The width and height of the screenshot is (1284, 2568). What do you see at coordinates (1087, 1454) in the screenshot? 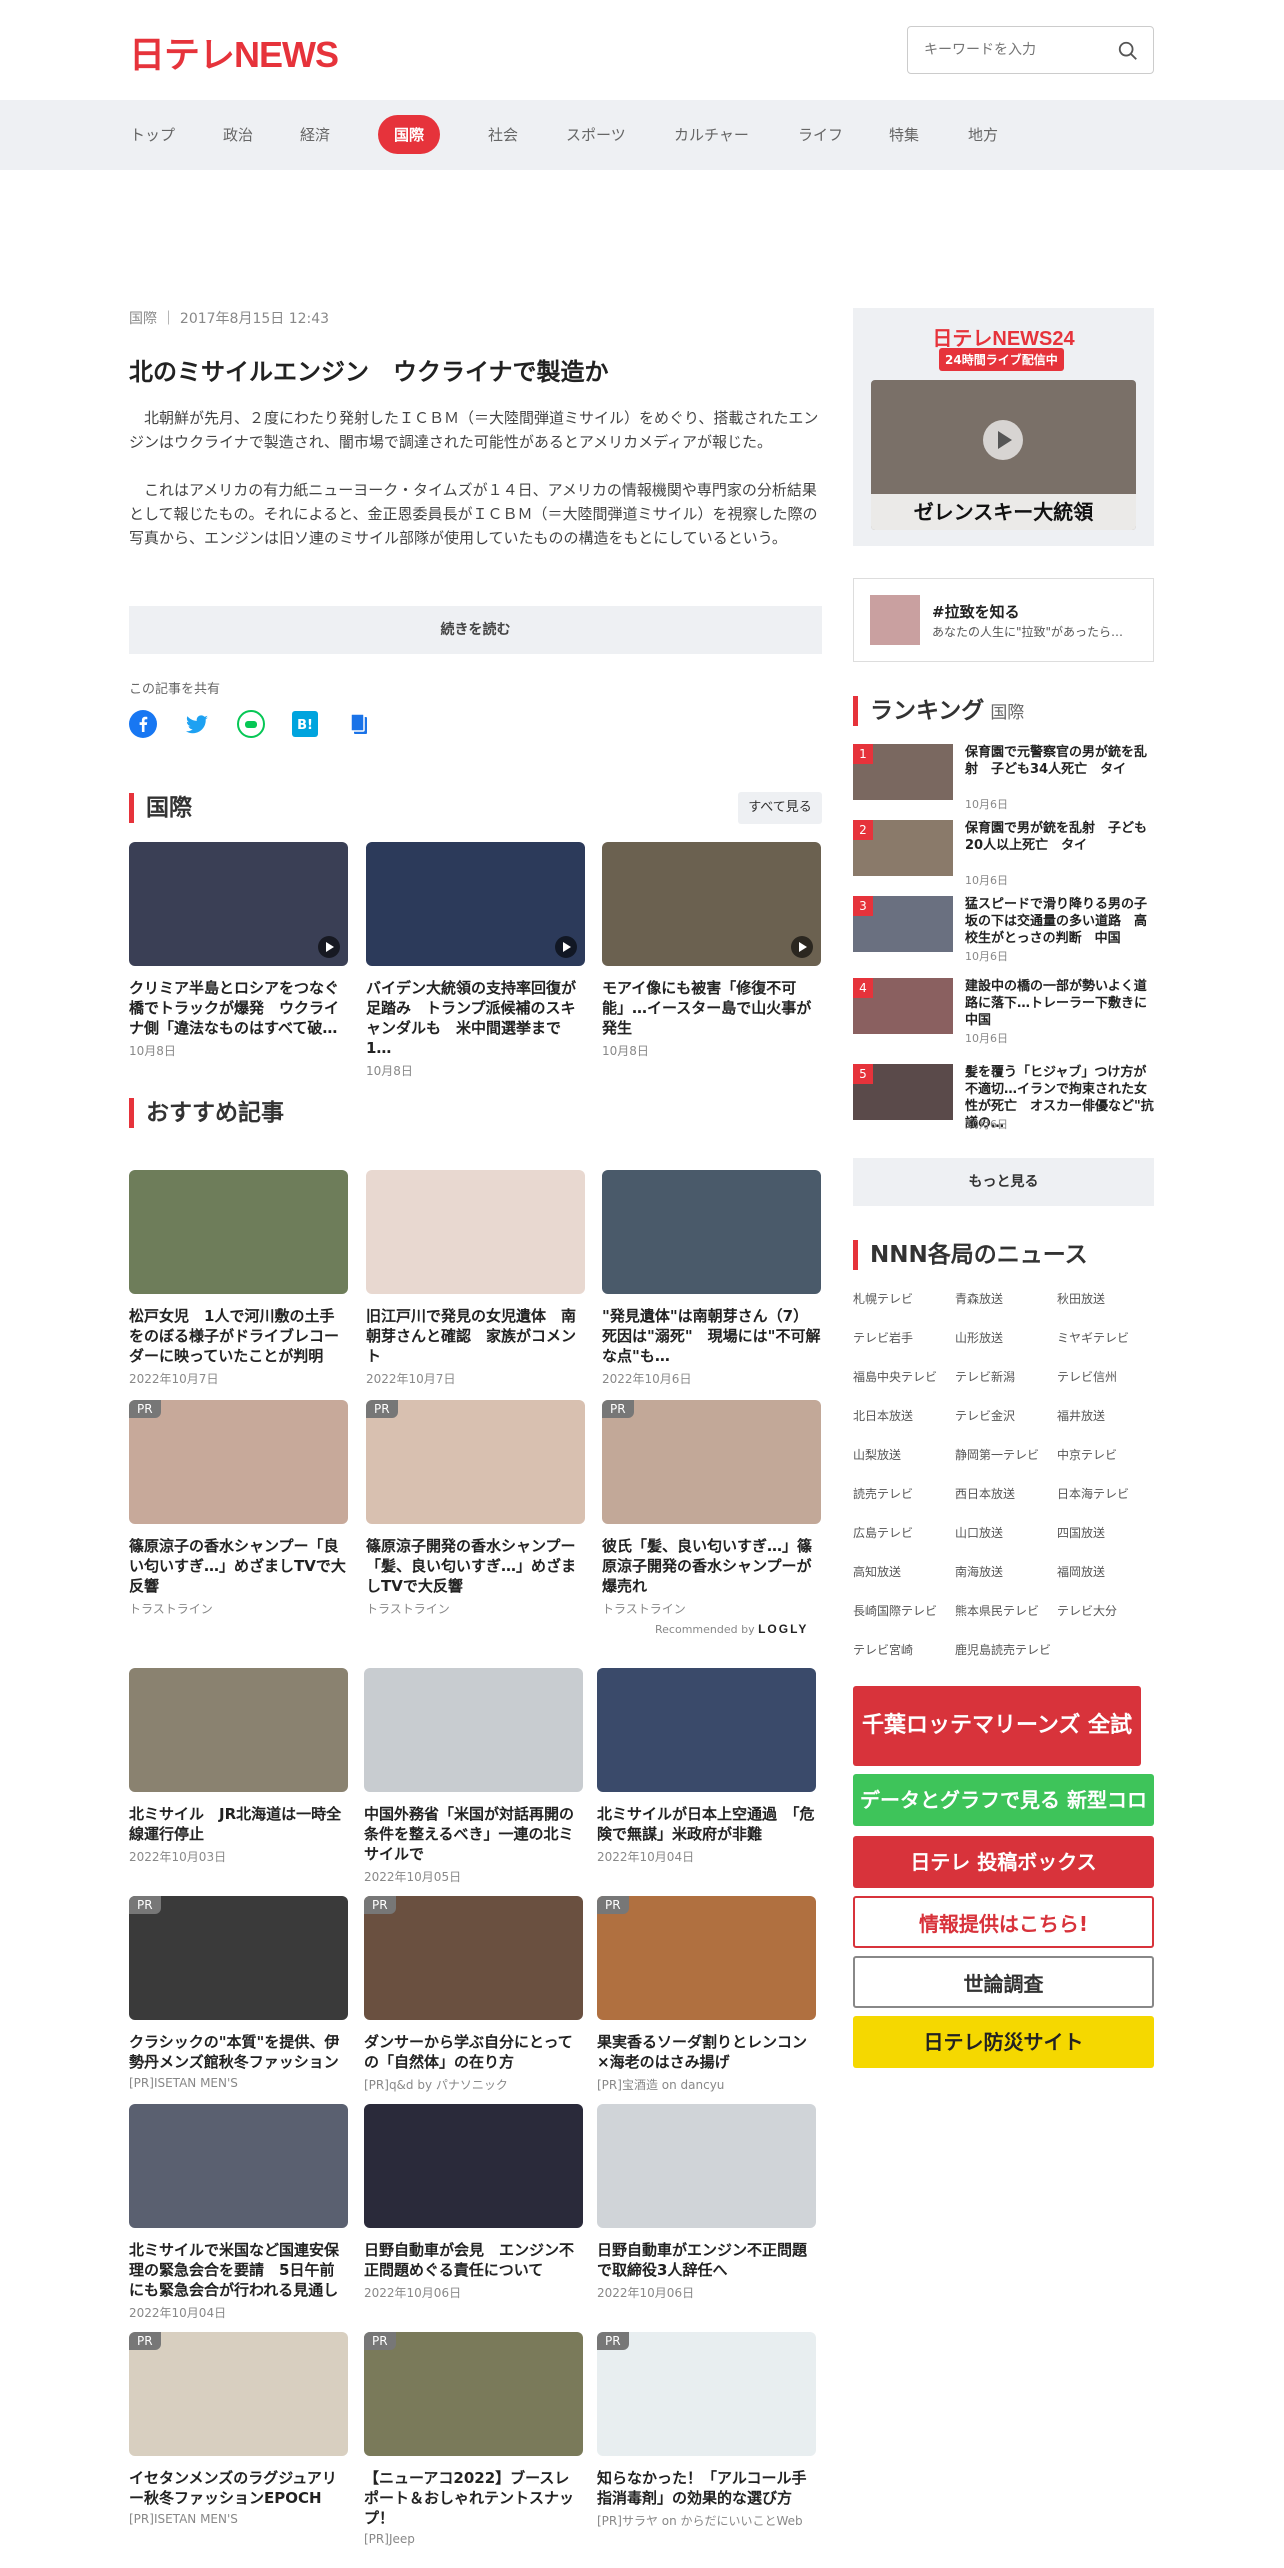
I see `affiliate-link: 中京テレビ` at bounding box center [1087, 1454].